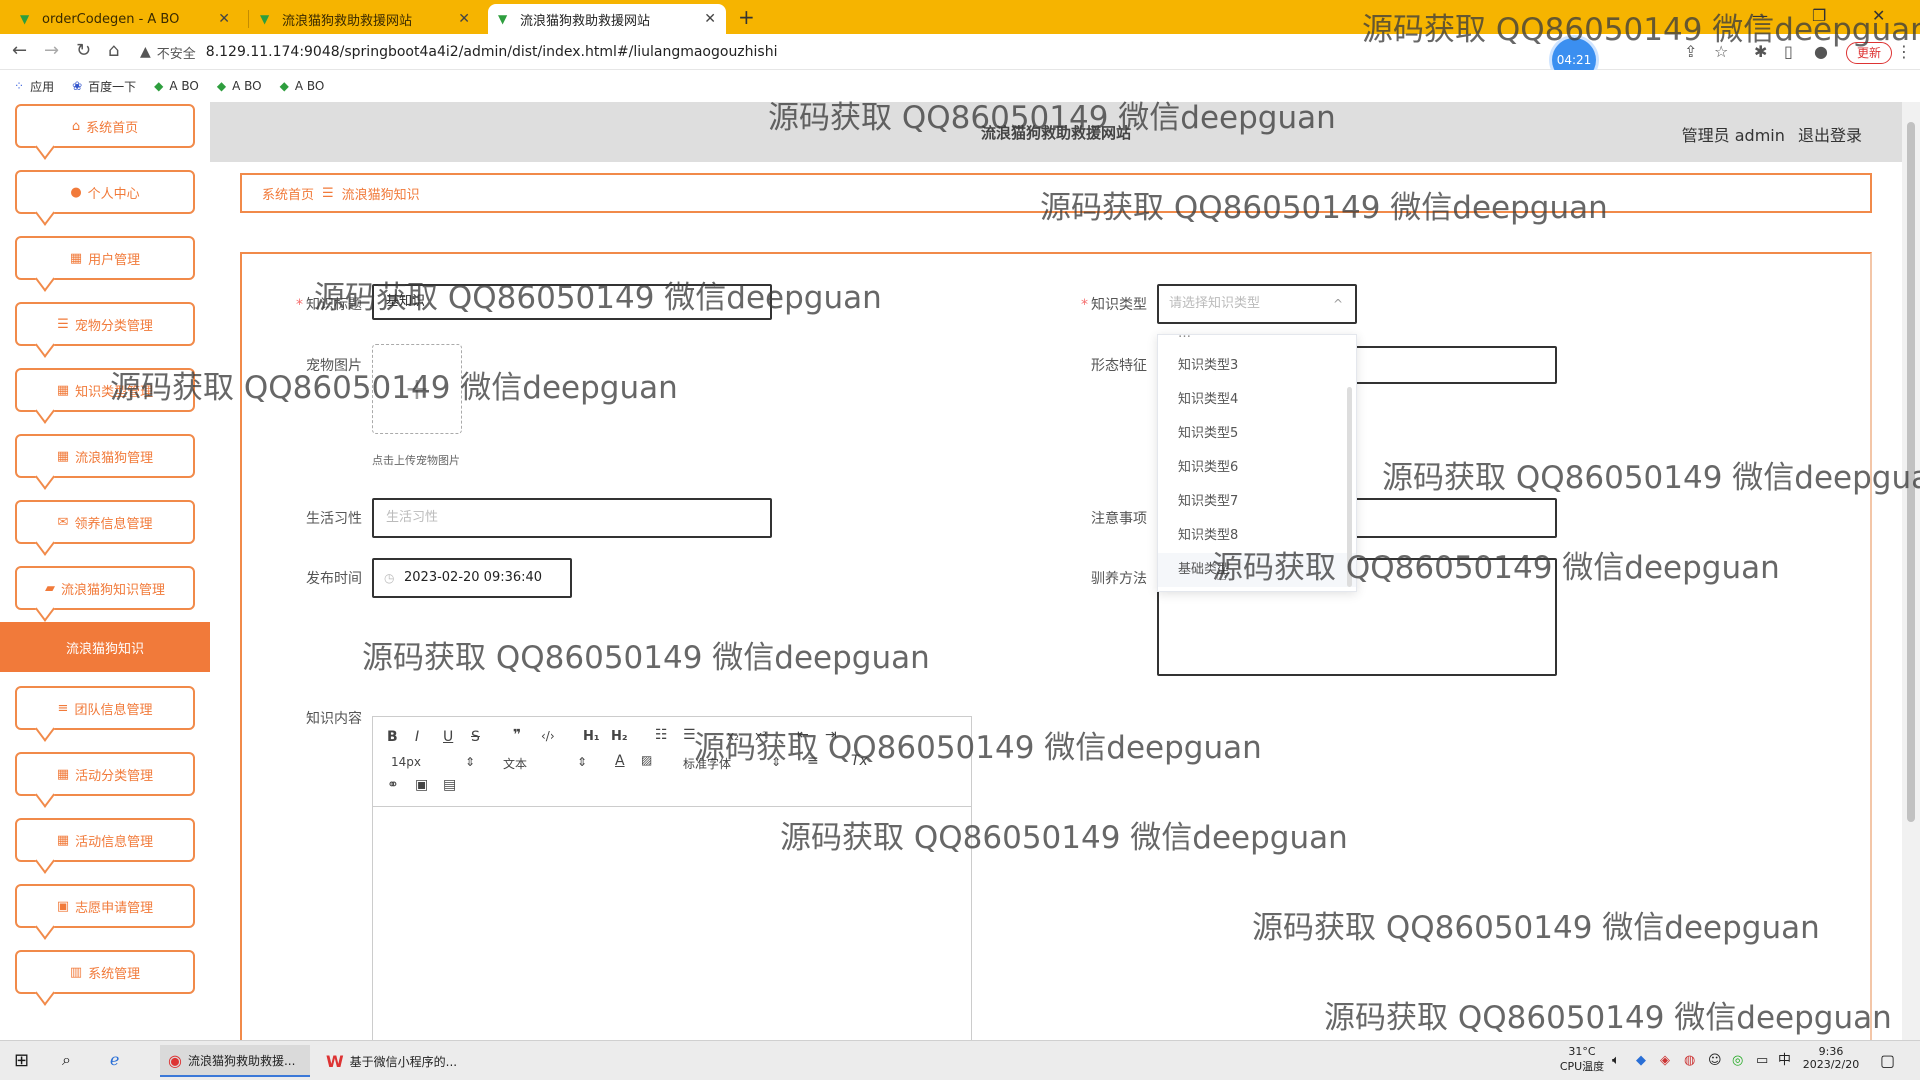  Describe the element at coordinates (114, 1059) in the screenshot. I see `ie-browser-icon: ℯ` at that location.